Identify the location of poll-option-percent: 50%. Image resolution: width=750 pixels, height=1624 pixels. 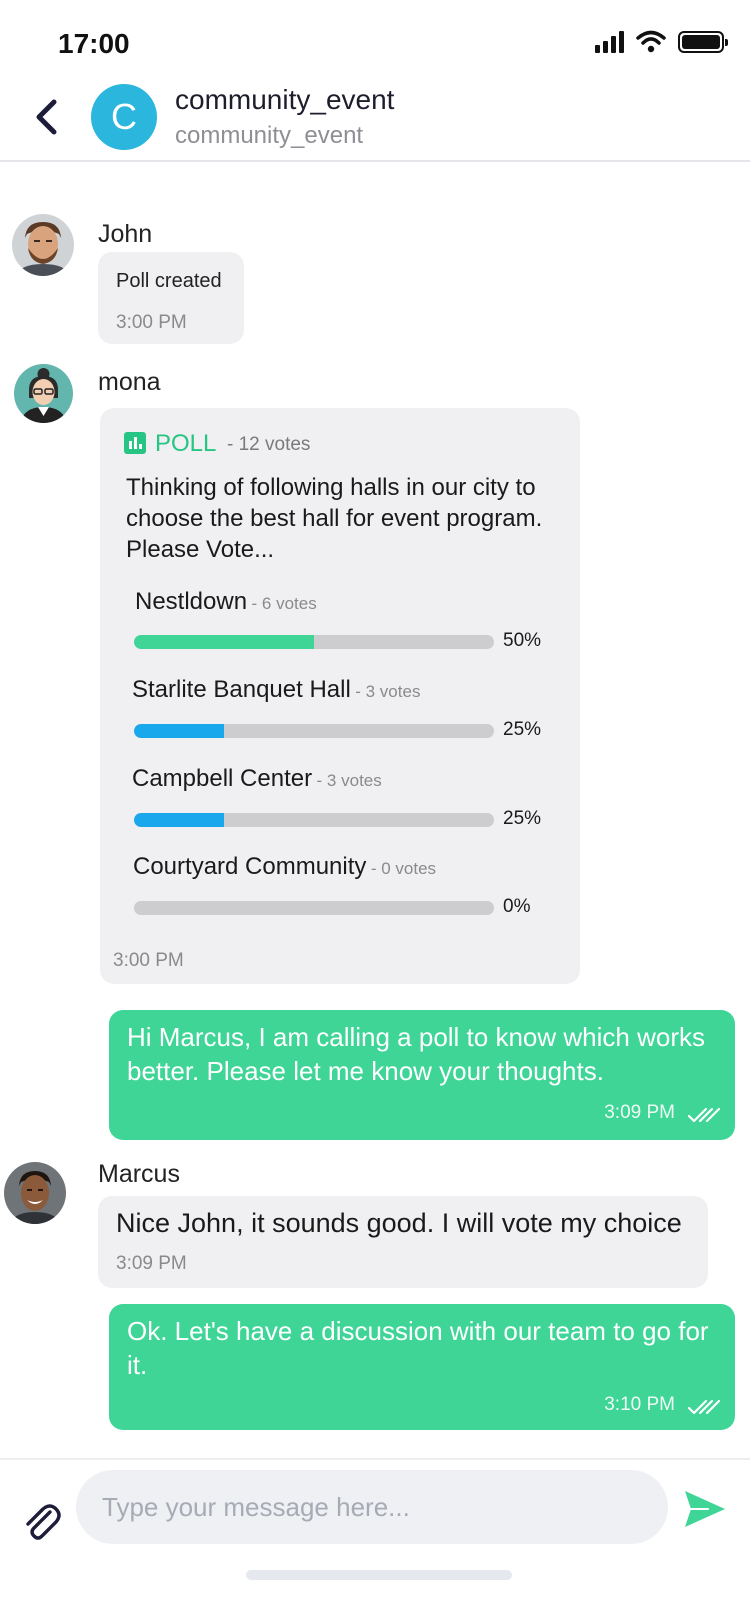
(522, 640).